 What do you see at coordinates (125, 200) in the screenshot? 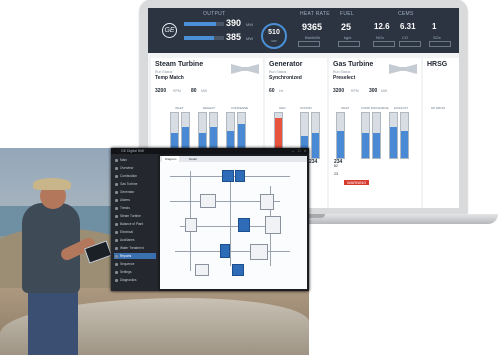
I see `sidebar-item-label: Alarms` at bounding box center [125, 200].